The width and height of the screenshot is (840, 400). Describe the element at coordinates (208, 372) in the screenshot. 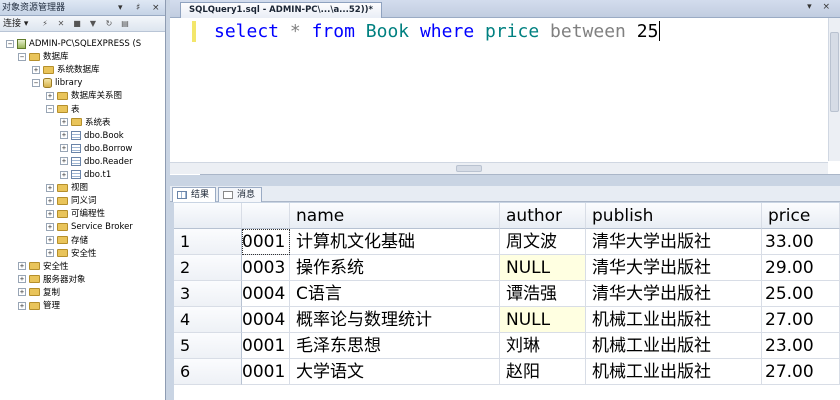

I see `row-number: 6` at that location.